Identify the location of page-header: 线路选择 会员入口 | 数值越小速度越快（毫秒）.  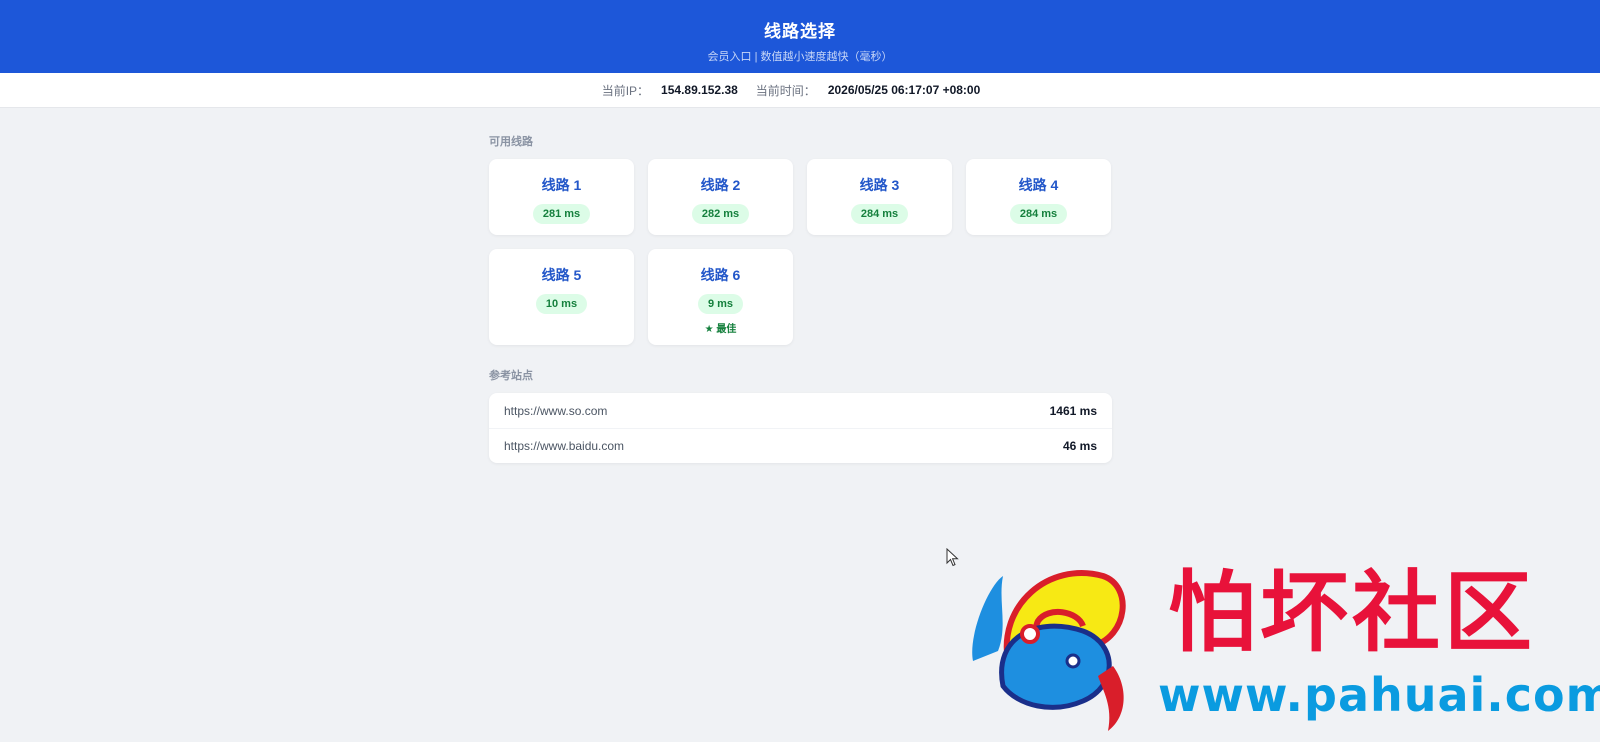
(800, 36).